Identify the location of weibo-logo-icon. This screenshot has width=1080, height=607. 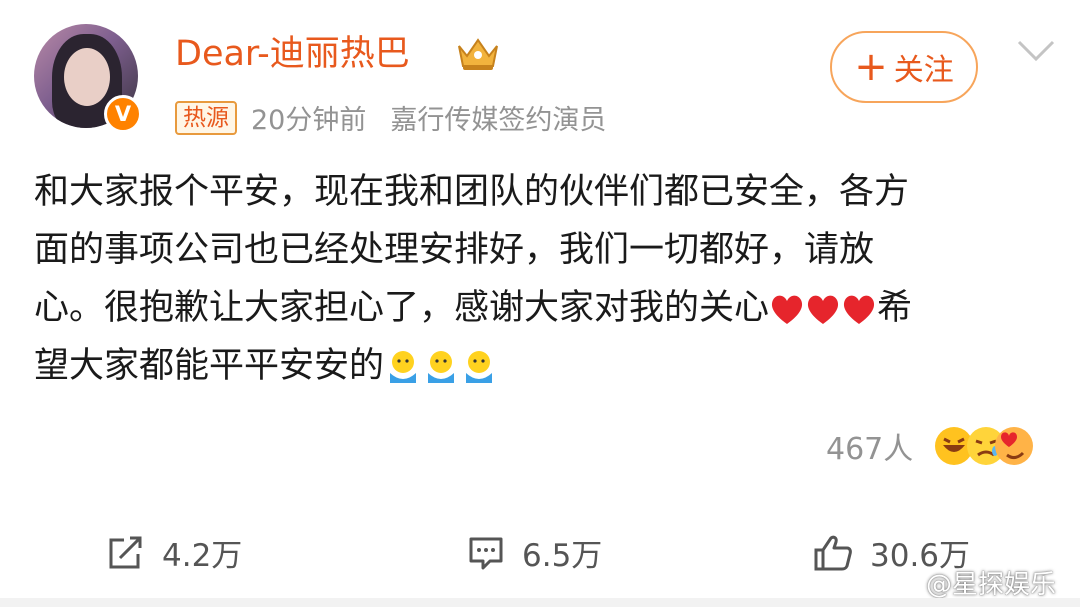
(904, 583).